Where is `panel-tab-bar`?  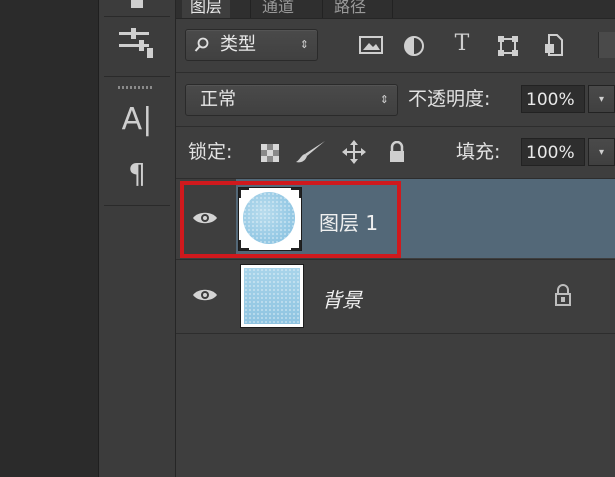 panel-tab-bar is located at coordinates (395, 9).